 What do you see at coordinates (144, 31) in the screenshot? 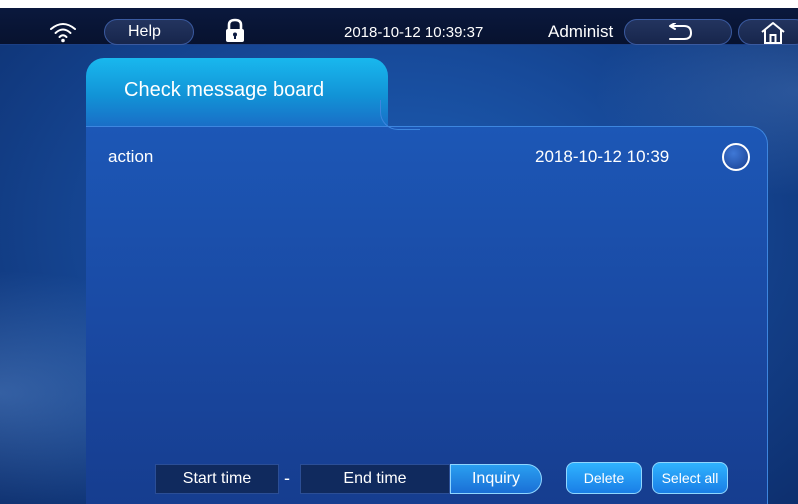
I see `help-button-label: Help` at bounding box center [144, 31].